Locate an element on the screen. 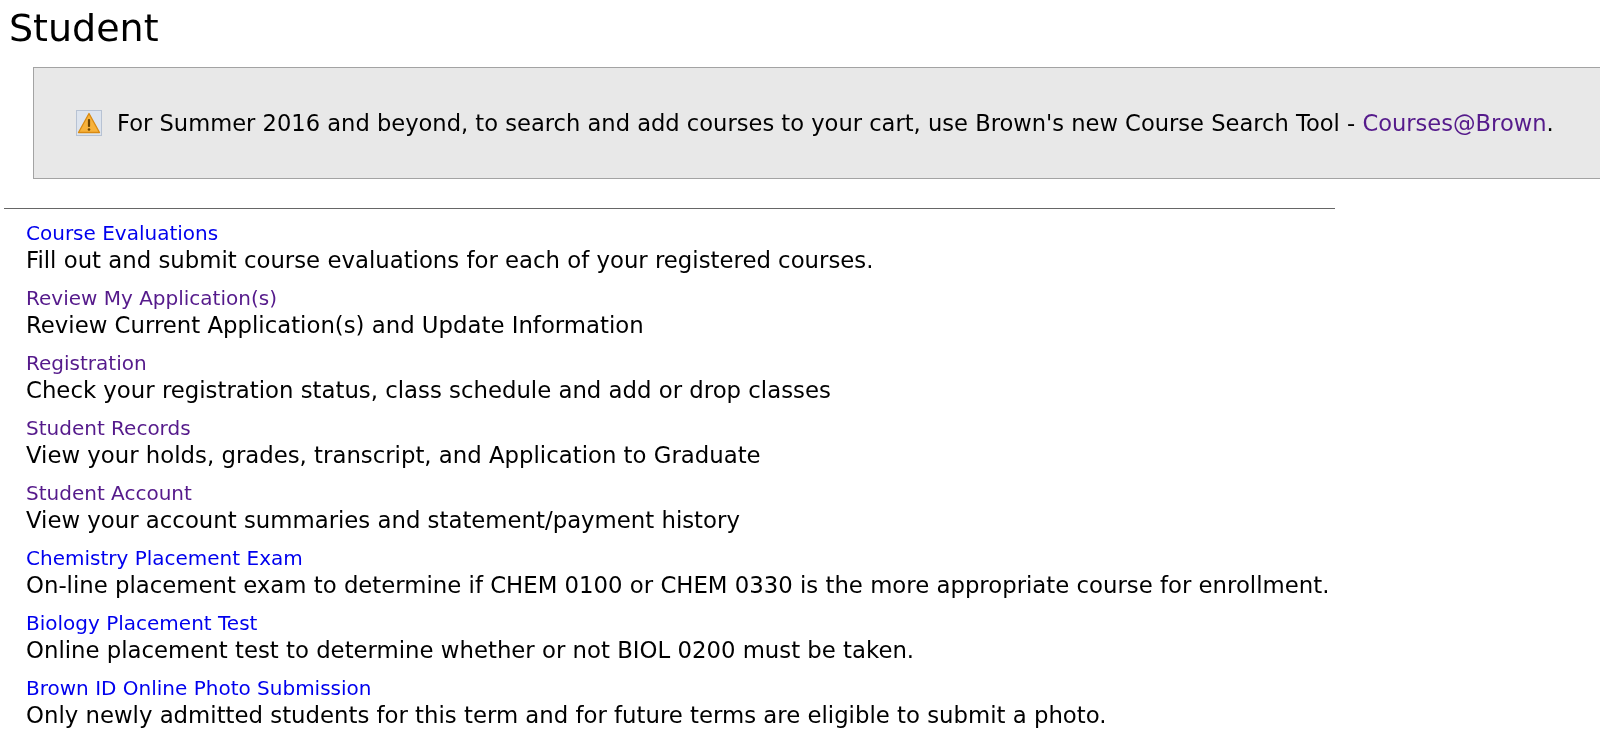 The width and height of the screenshot is (1600, 732). link-description: On-line placement exam to determine if CHEM 0100 or CHEM 0330 is the more appropriate course for enrollment. is located at coordinates (678, 585).